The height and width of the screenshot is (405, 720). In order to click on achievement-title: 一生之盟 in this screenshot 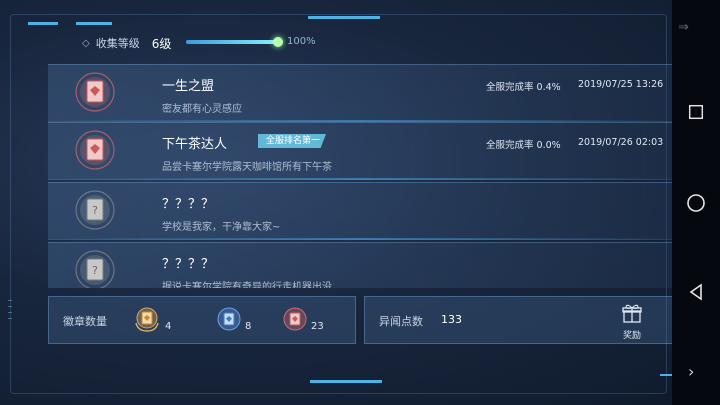, I will do `click(188, 86)`.